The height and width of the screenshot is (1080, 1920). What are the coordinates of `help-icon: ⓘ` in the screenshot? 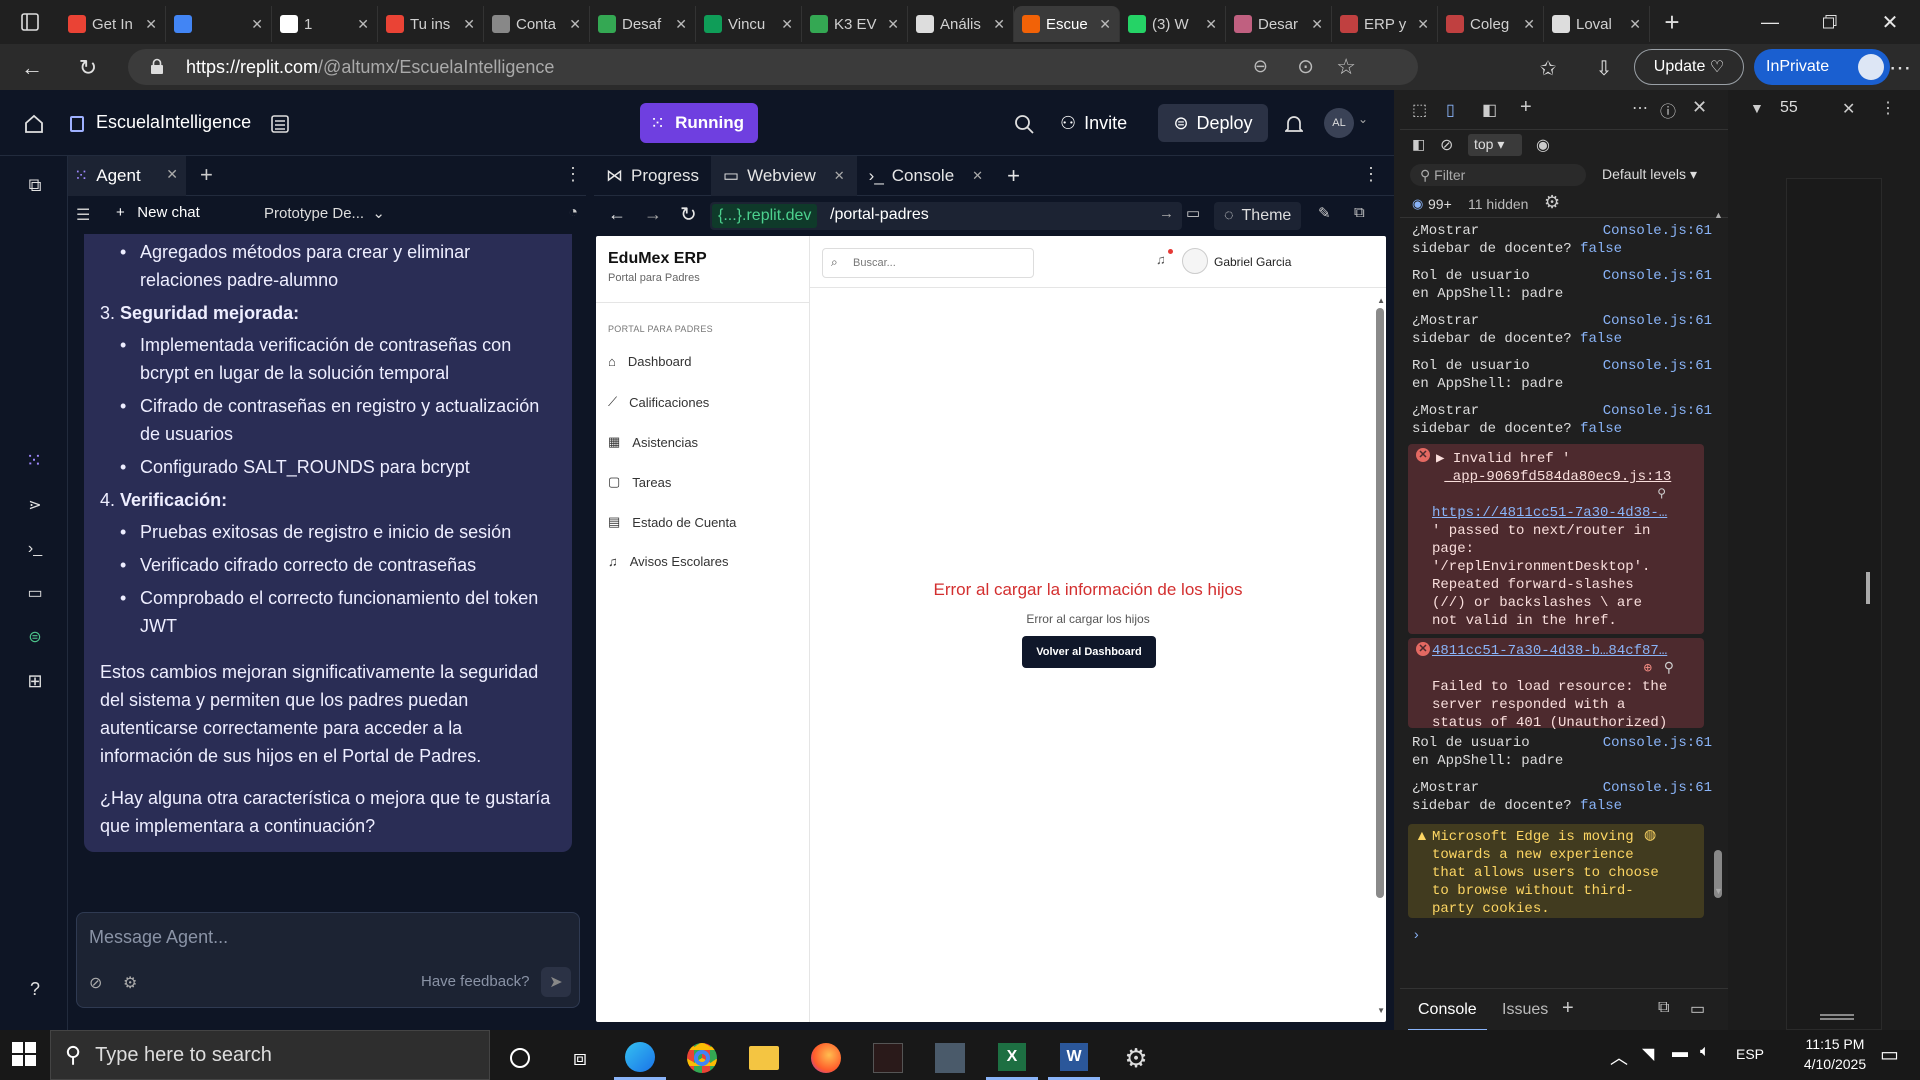 It's located at (1668, 110).